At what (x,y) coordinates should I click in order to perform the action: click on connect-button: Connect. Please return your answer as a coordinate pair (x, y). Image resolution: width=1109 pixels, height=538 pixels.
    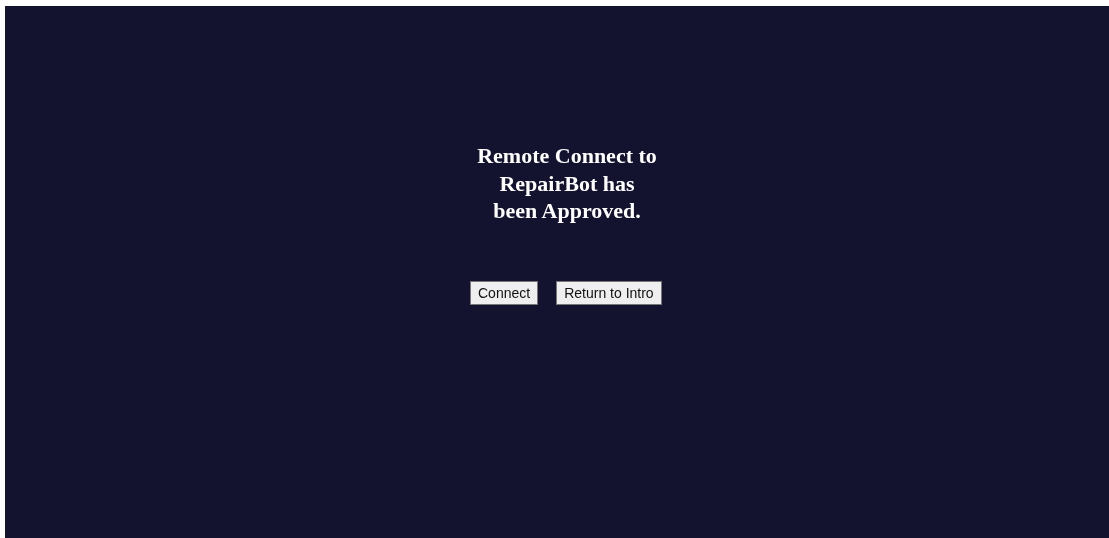
    Looking at the image, I should click on (504, 292).